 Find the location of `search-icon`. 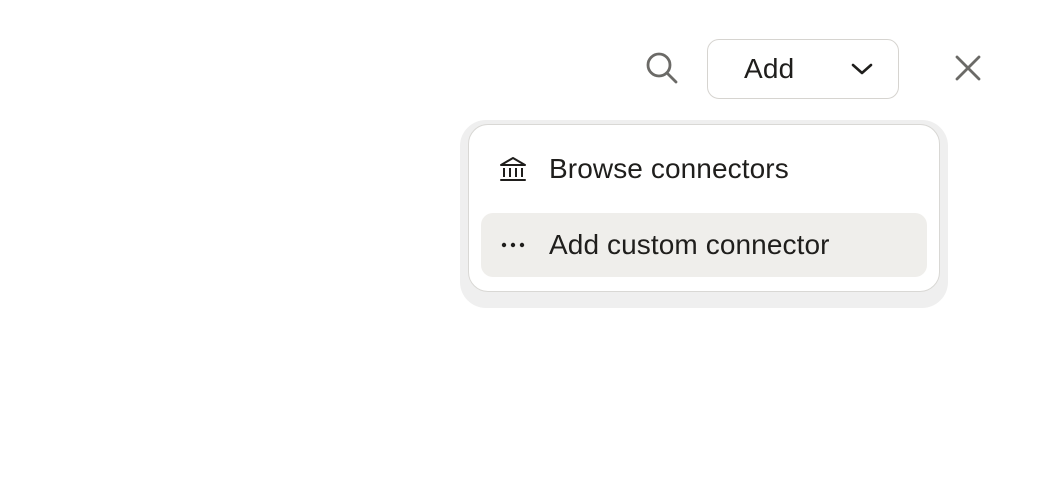

search-icon is located at coordinates (662, 70).